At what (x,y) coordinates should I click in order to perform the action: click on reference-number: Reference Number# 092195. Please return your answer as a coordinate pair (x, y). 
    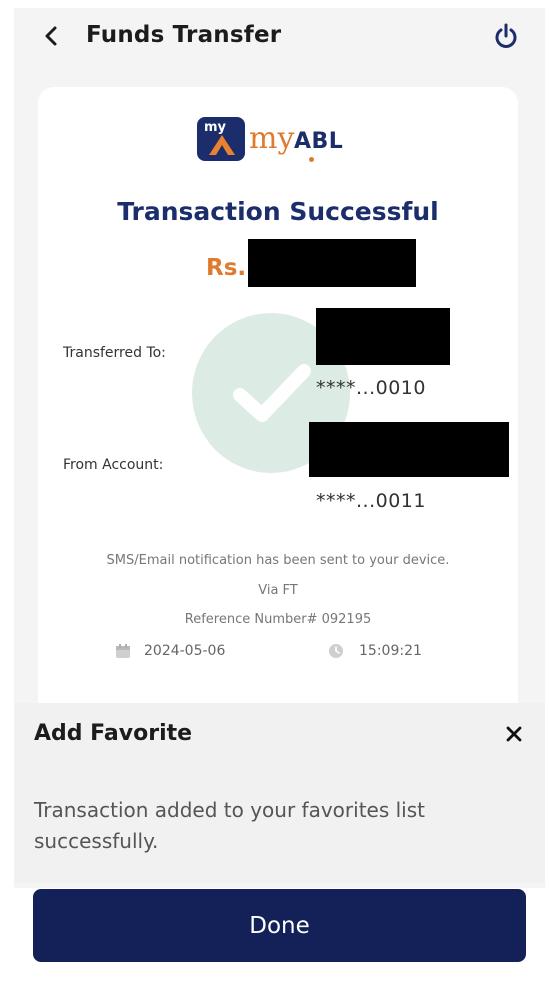
    Looking at the image, I should click on (278, 619).